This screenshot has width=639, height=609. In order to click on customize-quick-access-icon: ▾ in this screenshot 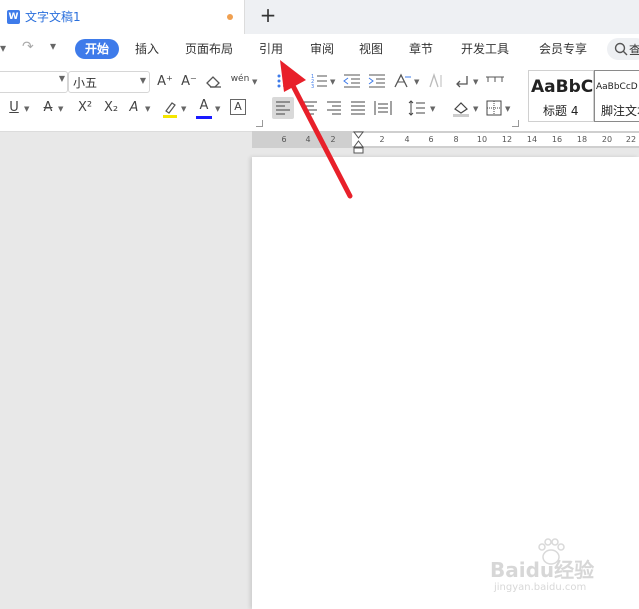, I will do `click(53, 46)`.